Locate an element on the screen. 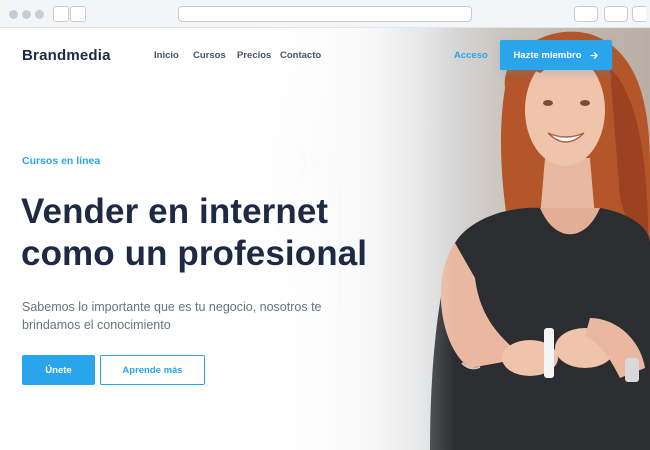 This screenshot has height=450, width=650. learn-more-button: Aprende más is located at coordinates (152, 370).